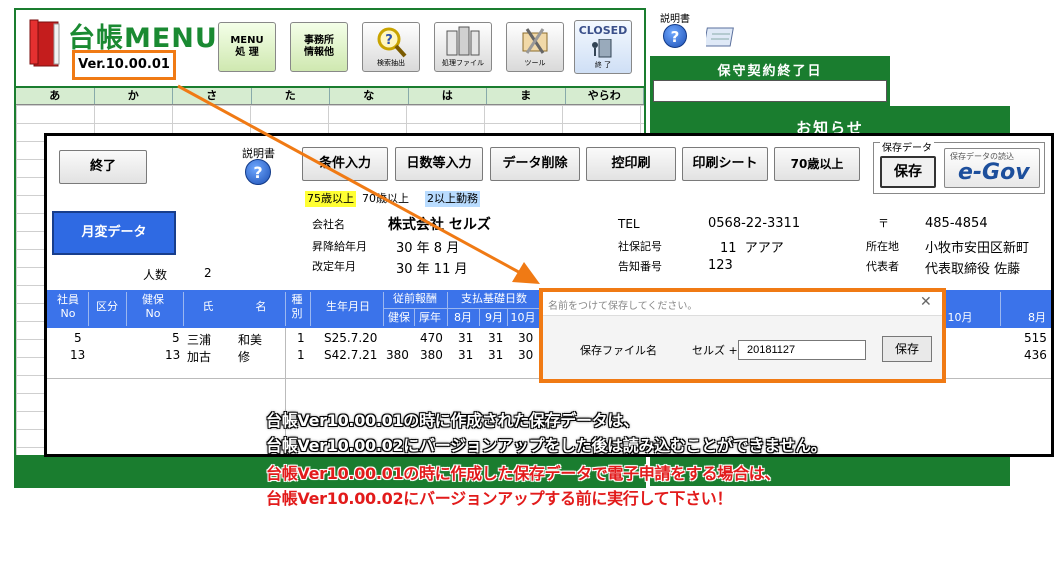  I want to click on col-august: 8月, so click(463, 317).